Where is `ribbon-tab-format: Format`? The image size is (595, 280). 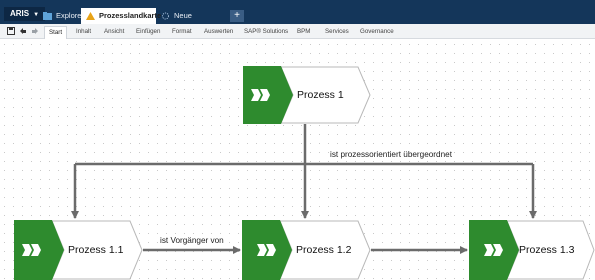
ribbon-tab-format: Format is located at coordinates (182, 31).